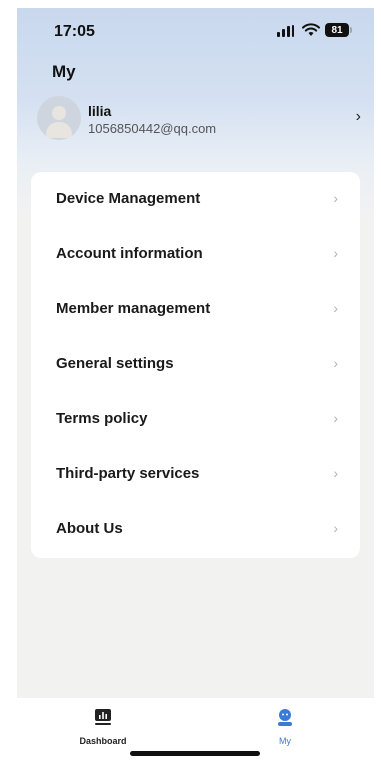  I want to click on status-time: 17:05, so click(74, 31).